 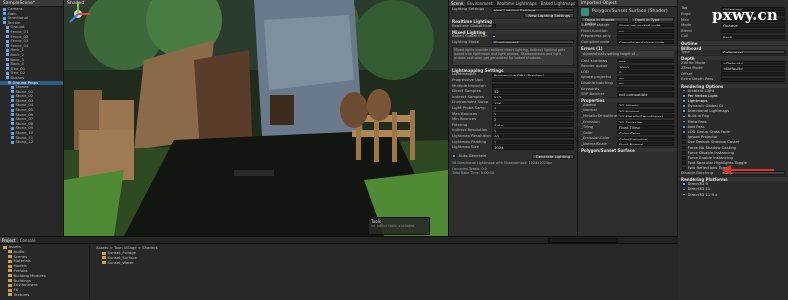 I want to click on generate-lighting-button: Generate Lighting, so click(x=552, y=156).